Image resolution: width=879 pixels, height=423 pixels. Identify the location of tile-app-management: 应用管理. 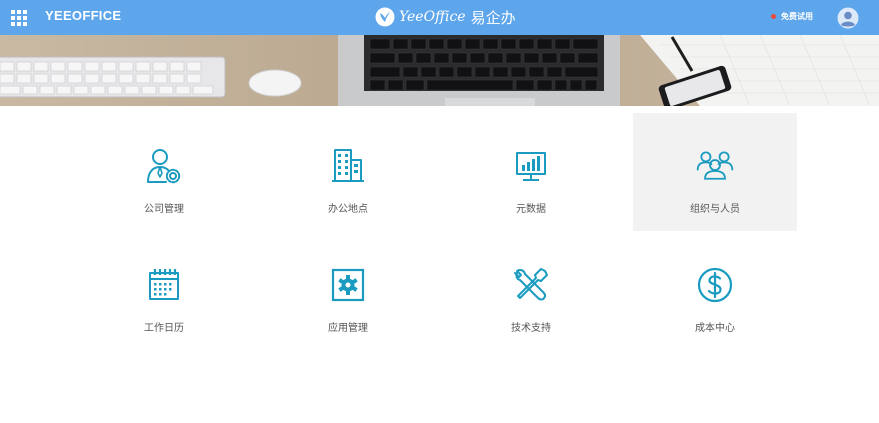
(348, 291).